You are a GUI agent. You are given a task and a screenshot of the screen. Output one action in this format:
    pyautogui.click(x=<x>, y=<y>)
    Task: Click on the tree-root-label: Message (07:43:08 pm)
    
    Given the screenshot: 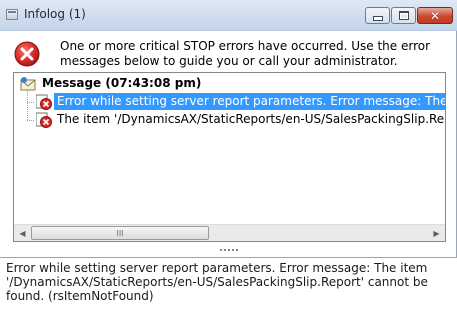 What is the action you would take?
    pyautogui.click(x=122, y=83)
    